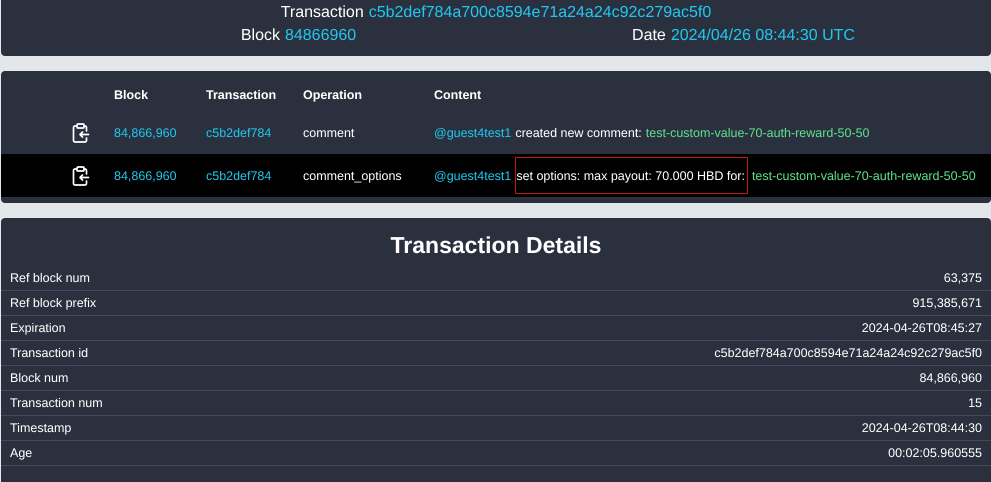  What do you see at coordinates (320, 36) in the screenshot?
I see `block-number: 84866960` at bounding box center [320, 36].